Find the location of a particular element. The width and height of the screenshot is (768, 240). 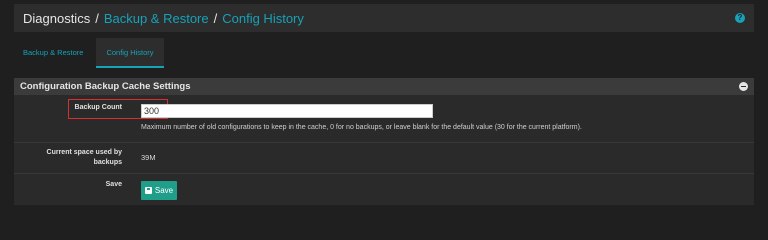

save-button-label: Save is located at coordinates (164, 190).